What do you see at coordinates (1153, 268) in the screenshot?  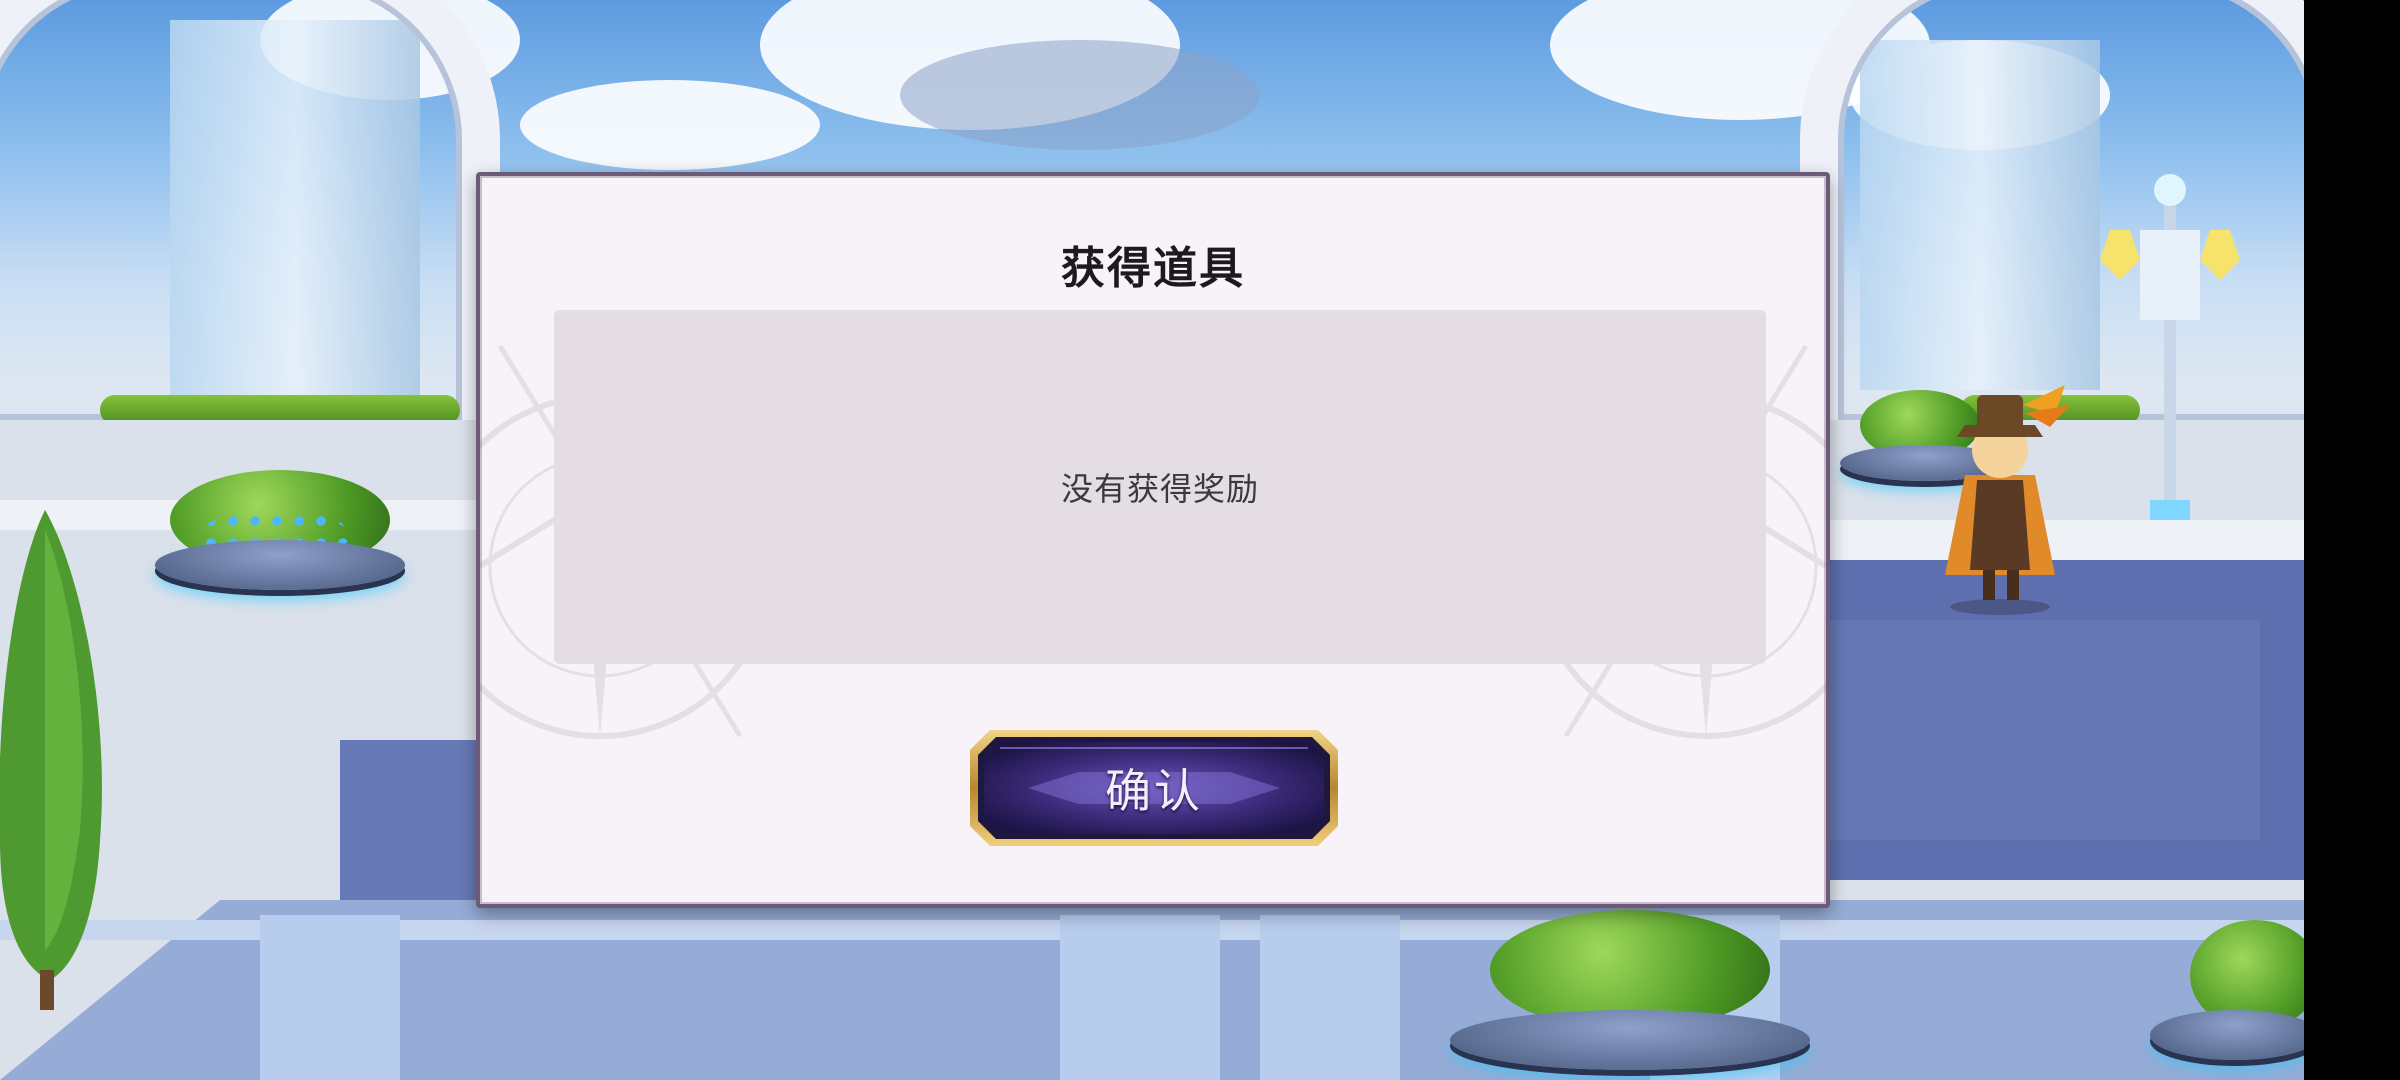 I see `dialog-title: 获得道具` at bounding box center [1153, 268].